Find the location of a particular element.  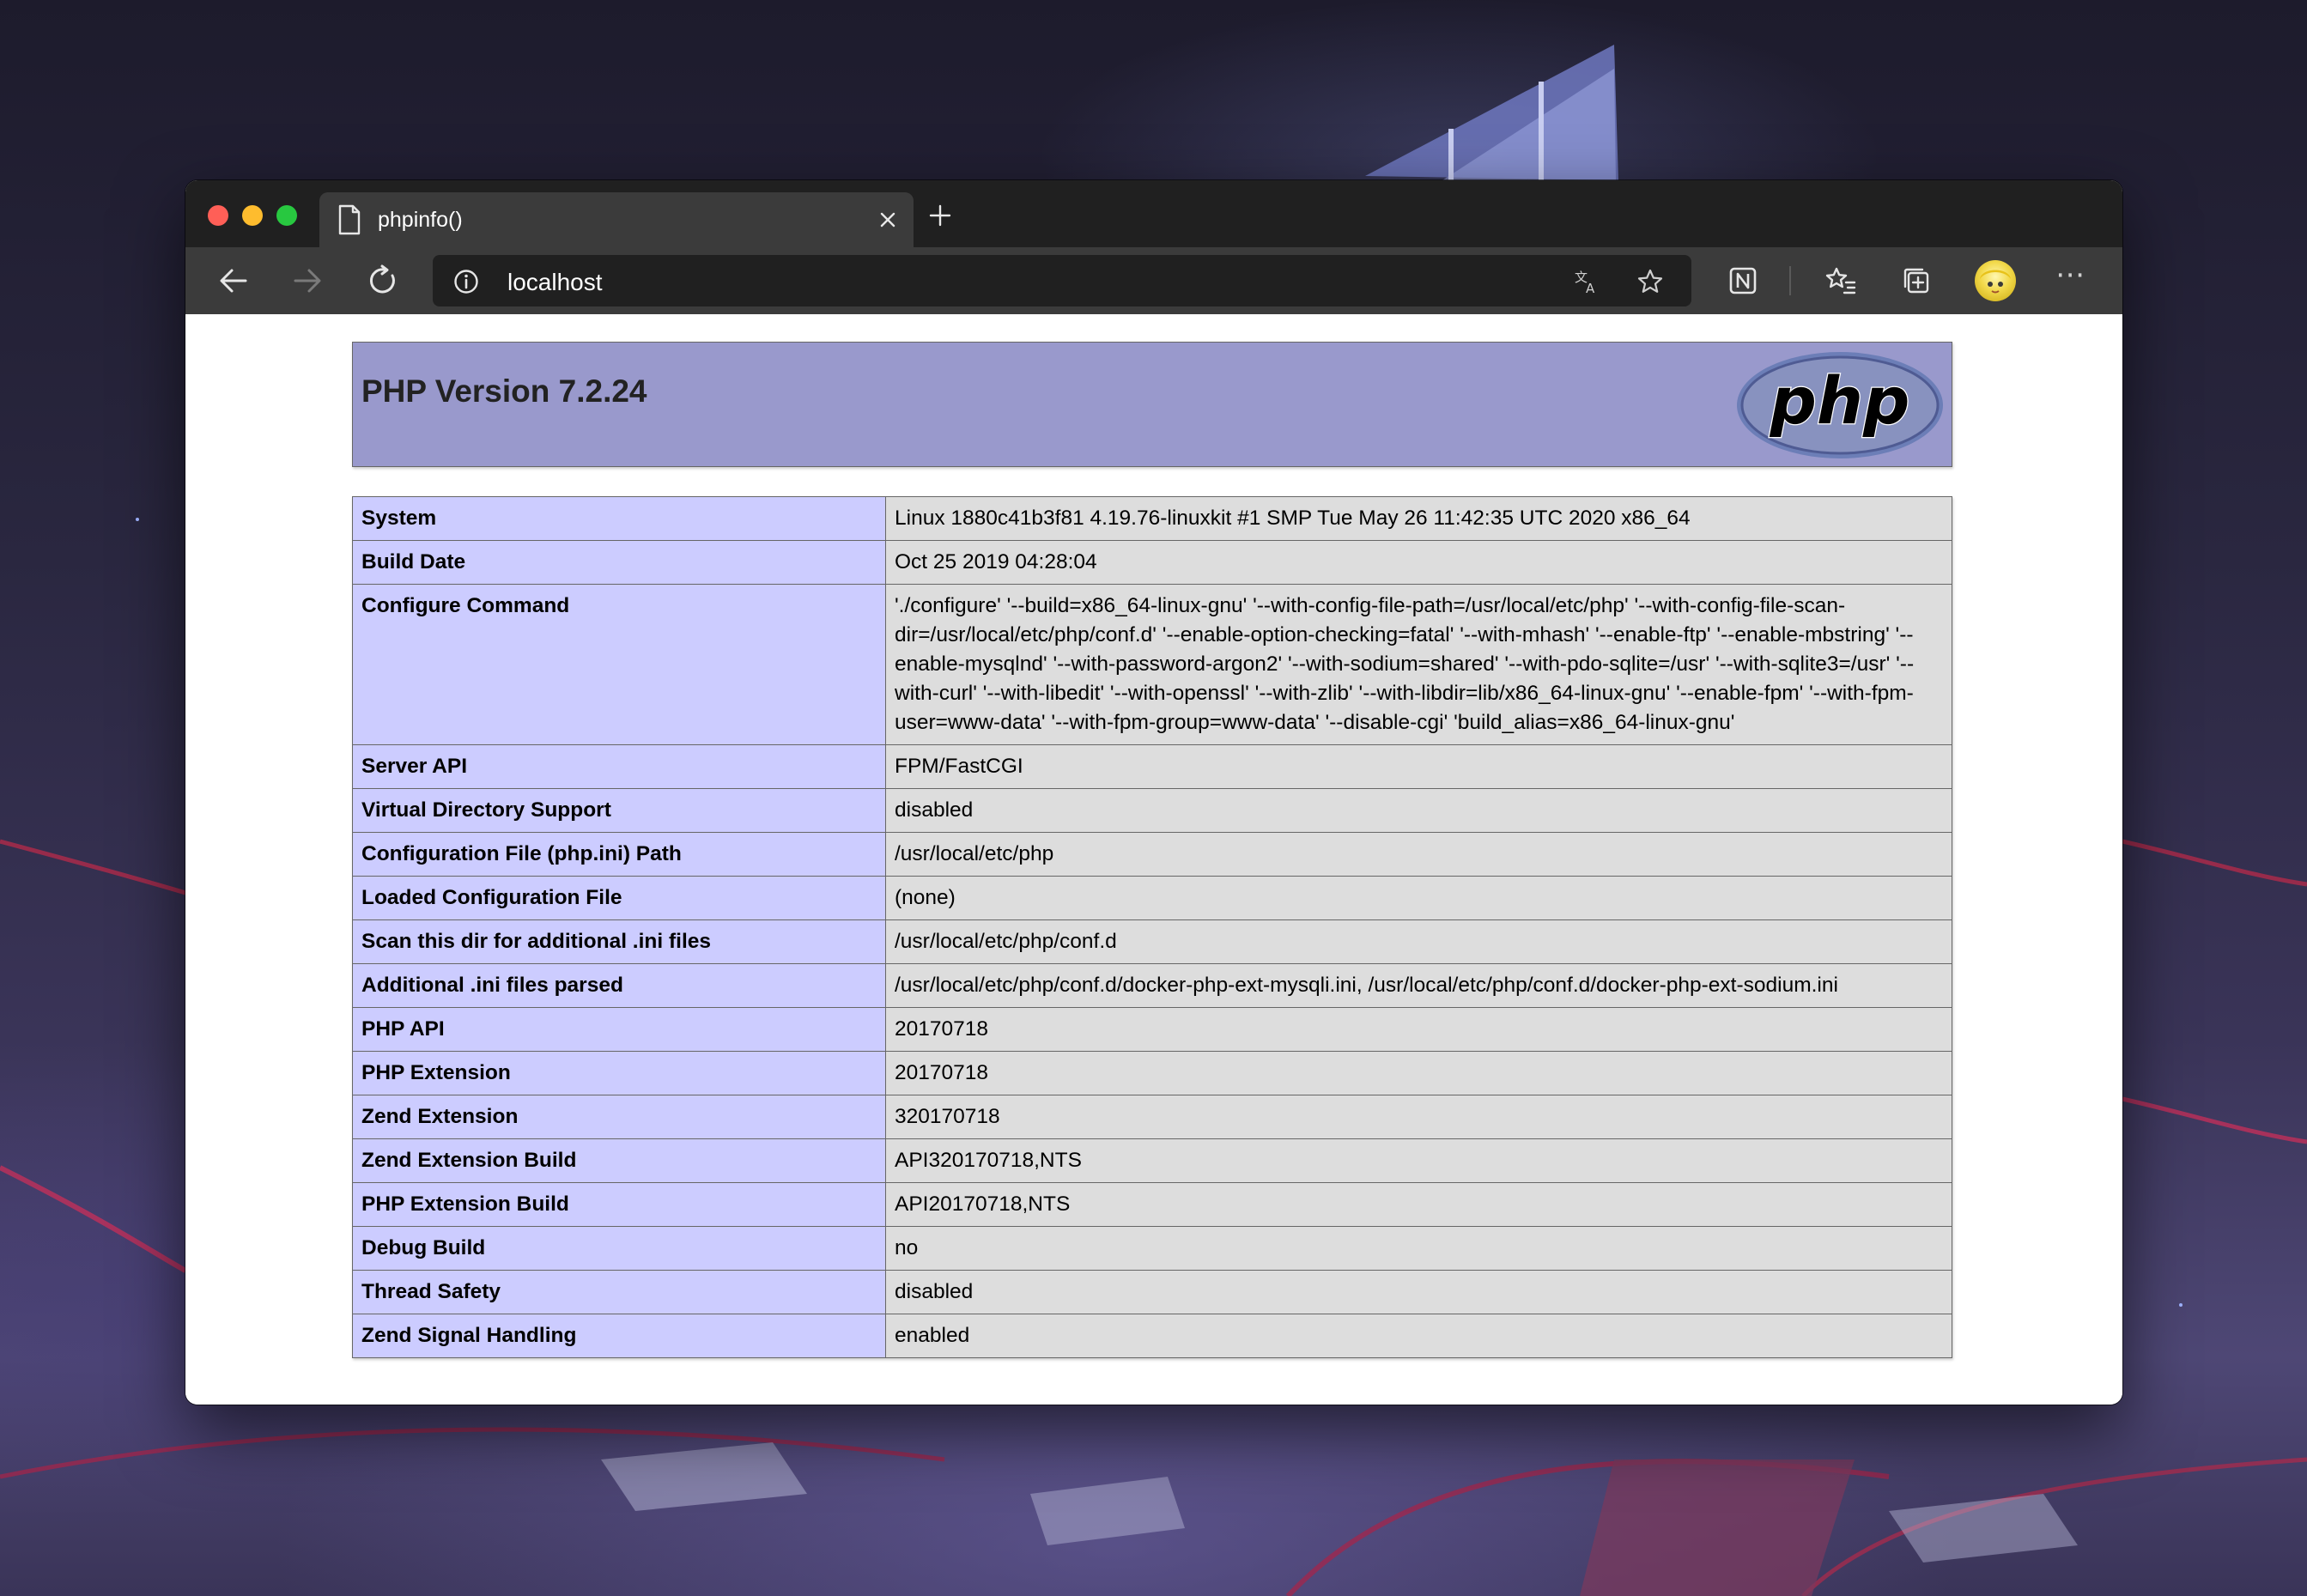

table-row: Debug Build no is located at coordinates (1152, 1248).